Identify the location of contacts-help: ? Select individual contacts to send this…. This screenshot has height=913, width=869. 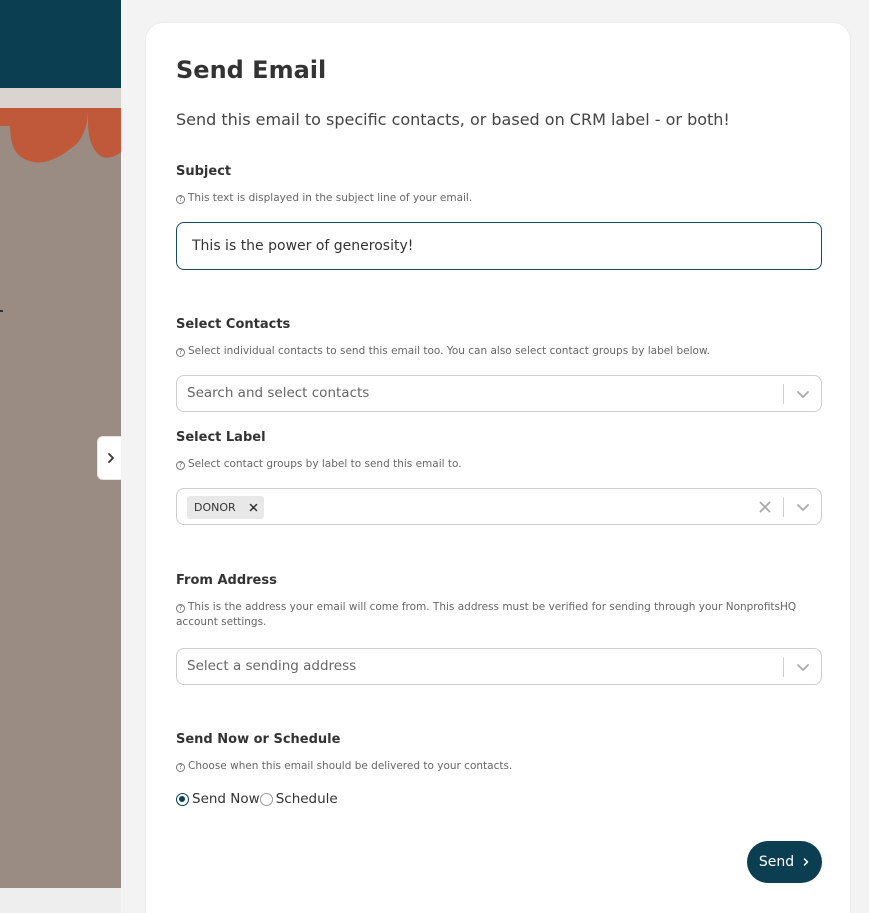
(499, 351).